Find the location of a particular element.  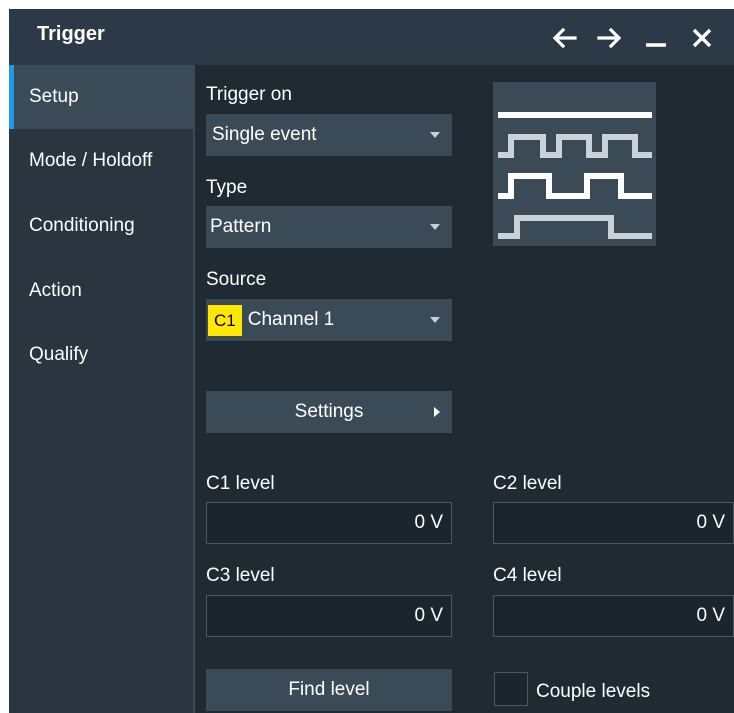

sidebar-item-action: Action is located at coordinates (101, 291).